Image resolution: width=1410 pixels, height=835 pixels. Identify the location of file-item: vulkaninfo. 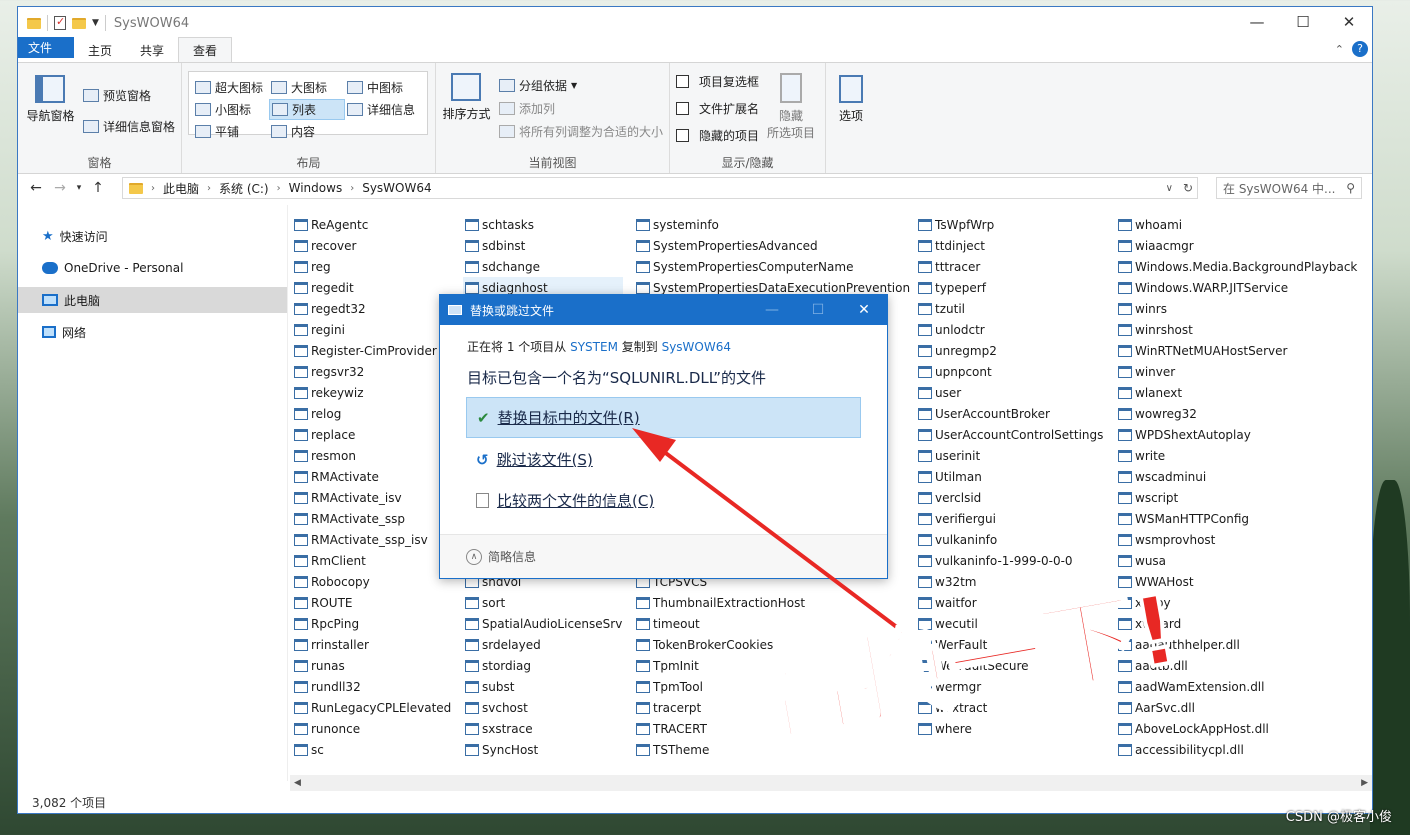
(1014, 539).